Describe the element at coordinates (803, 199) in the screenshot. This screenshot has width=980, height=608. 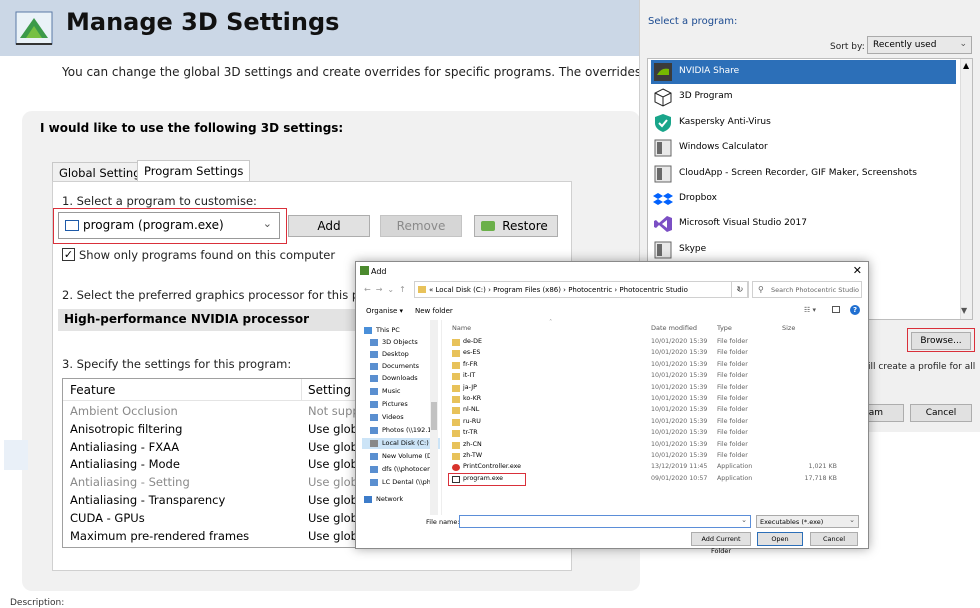
I see `program-list-item: Dropbox` at that location.